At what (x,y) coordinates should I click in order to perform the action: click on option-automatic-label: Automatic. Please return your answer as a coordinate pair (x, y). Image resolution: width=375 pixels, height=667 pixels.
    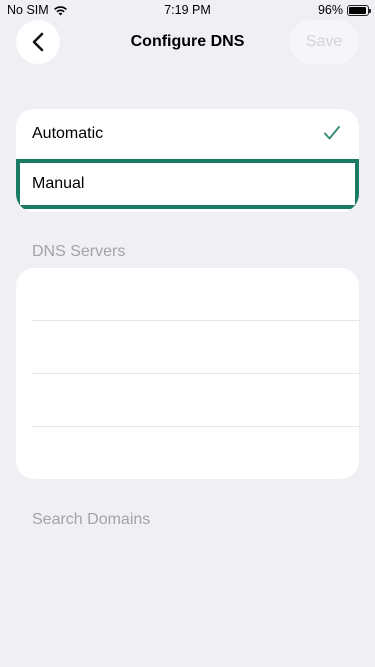
    Looking at the image, I should click on (68, 133).